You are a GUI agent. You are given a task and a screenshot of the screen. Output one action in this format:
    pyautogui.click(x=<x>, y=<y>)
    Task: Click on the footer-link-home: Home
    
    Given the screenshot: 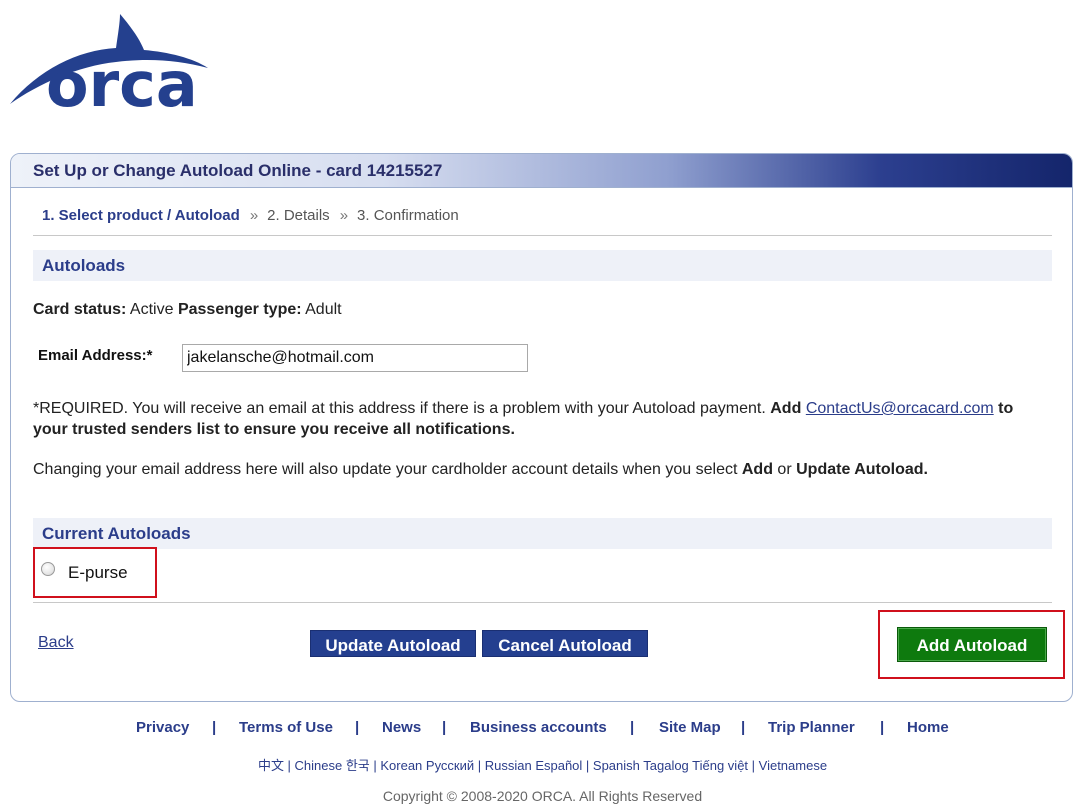 What is the action you would take?
    pyautogui.click(x=928, y=727)
    